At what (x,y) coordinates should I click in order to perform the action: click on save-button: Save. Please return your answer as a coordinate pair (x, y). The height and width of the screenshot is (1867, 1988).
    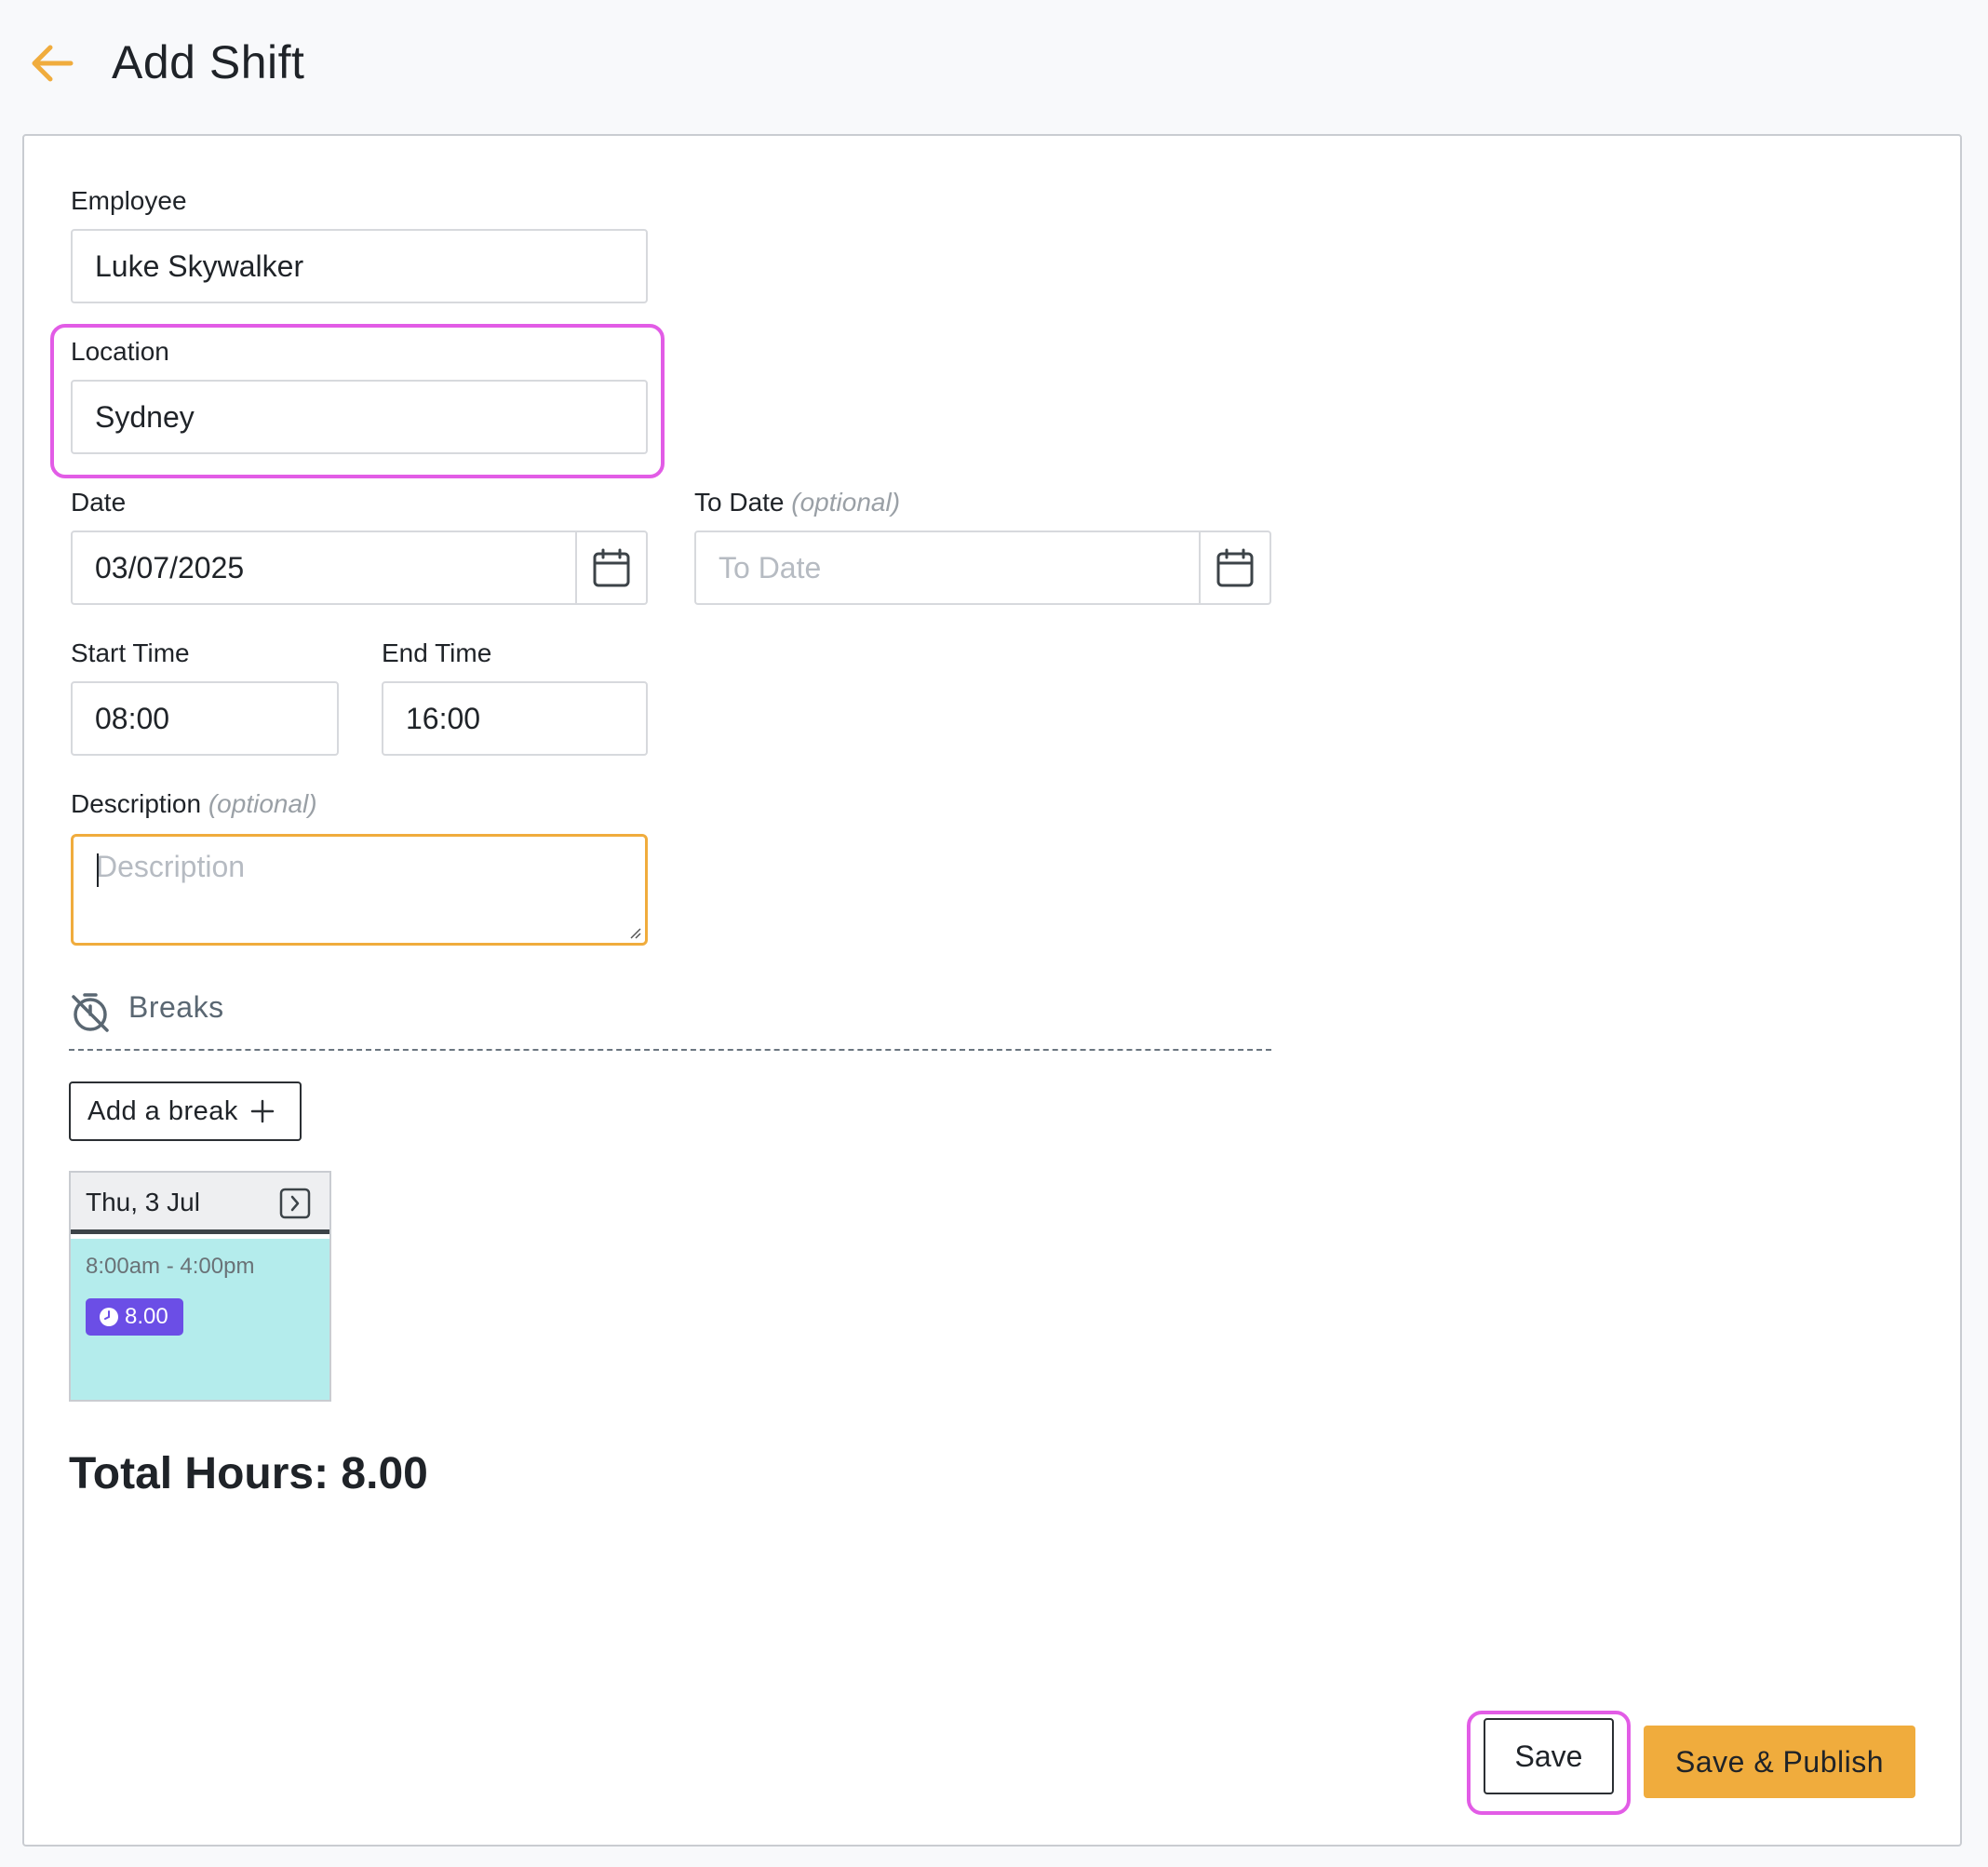
    Looking at the image, I should click on (1549, 1756).